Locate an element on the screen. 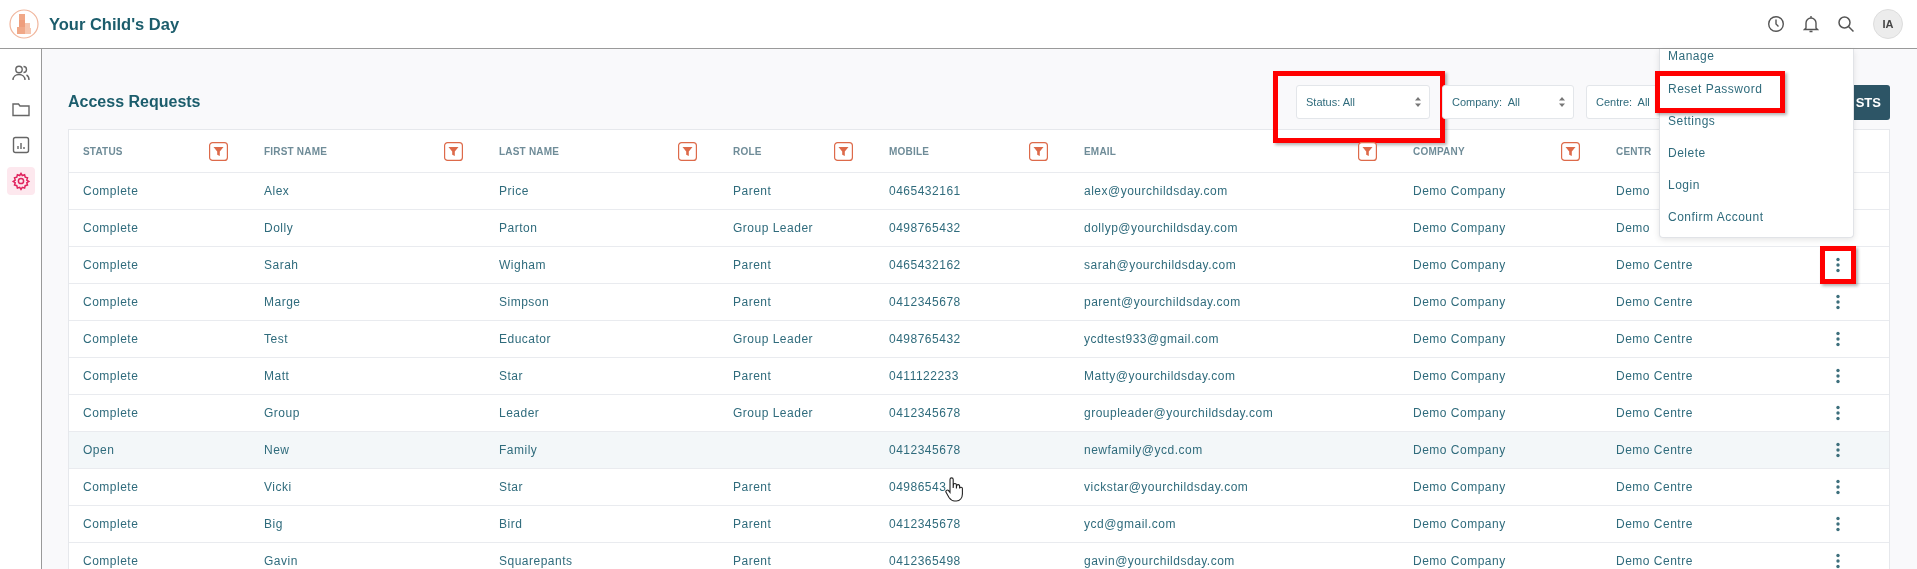  column-header: STATUS is located at coordinates (103, 151).